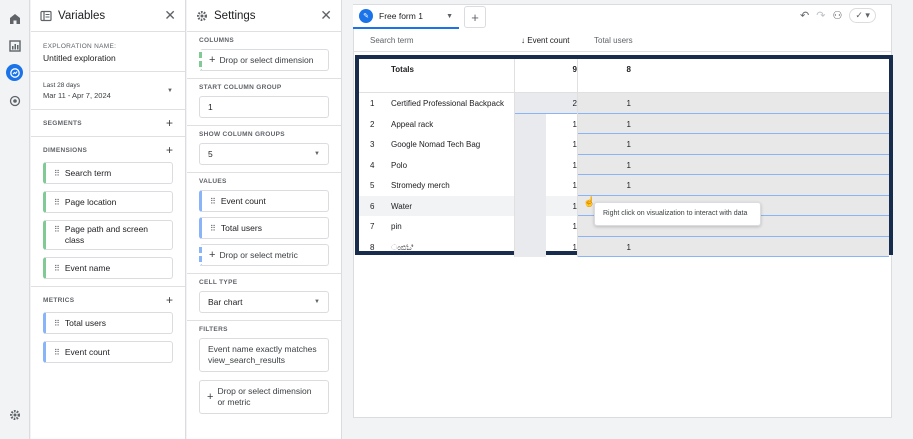 Image resolution: width=913 pixels, height=439 pixels. I want to click on date-range-selector: Last 28 days Mar 11 - Apr 7, 2024 ▼, so click(108, 91).